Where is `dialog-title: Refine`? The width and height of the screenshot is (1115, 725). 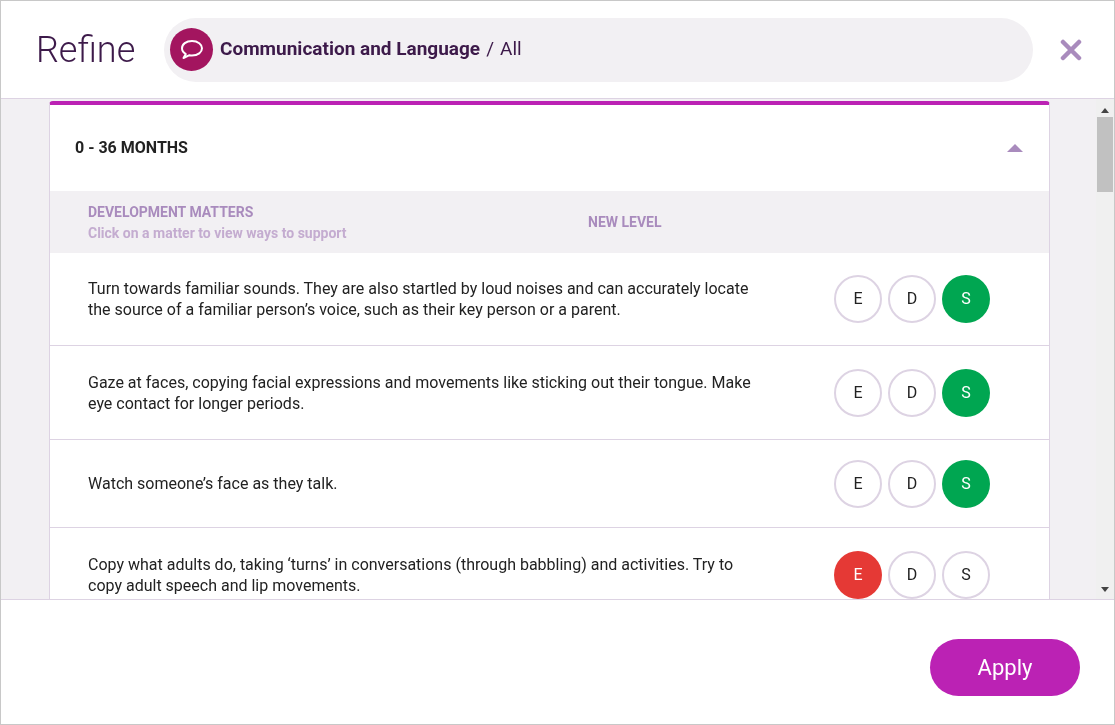
dialog-title: Refine is located at coordinates (86, 50).